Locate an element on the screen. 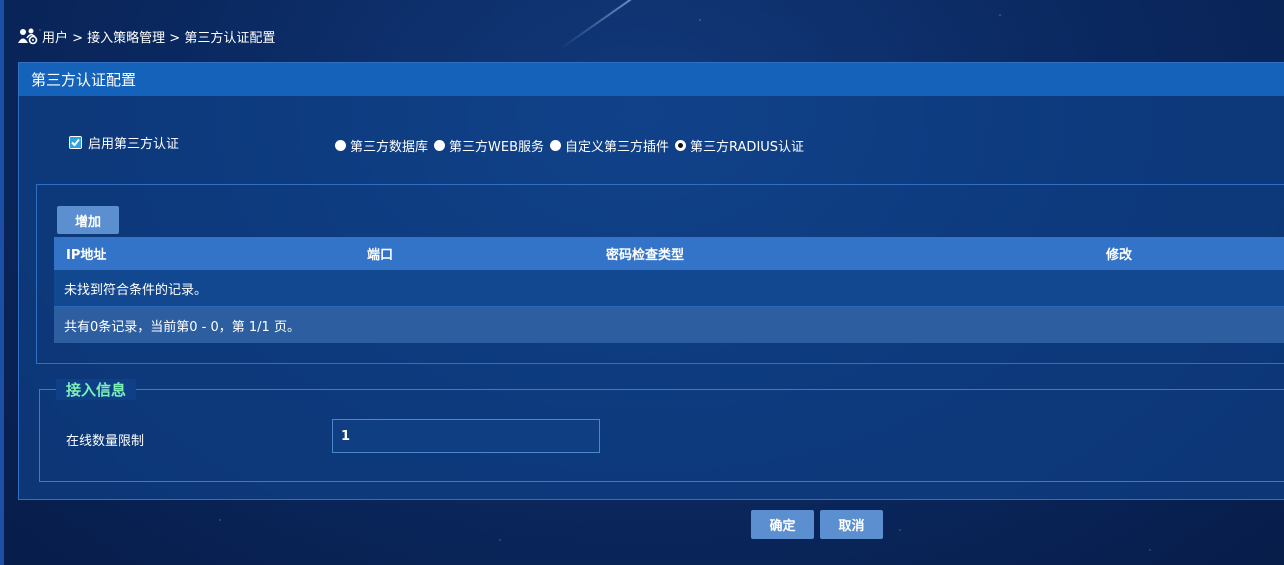 The height and width of the screenshot is (565, 1284). enable-checkbox is located at coordinates (75, 142).